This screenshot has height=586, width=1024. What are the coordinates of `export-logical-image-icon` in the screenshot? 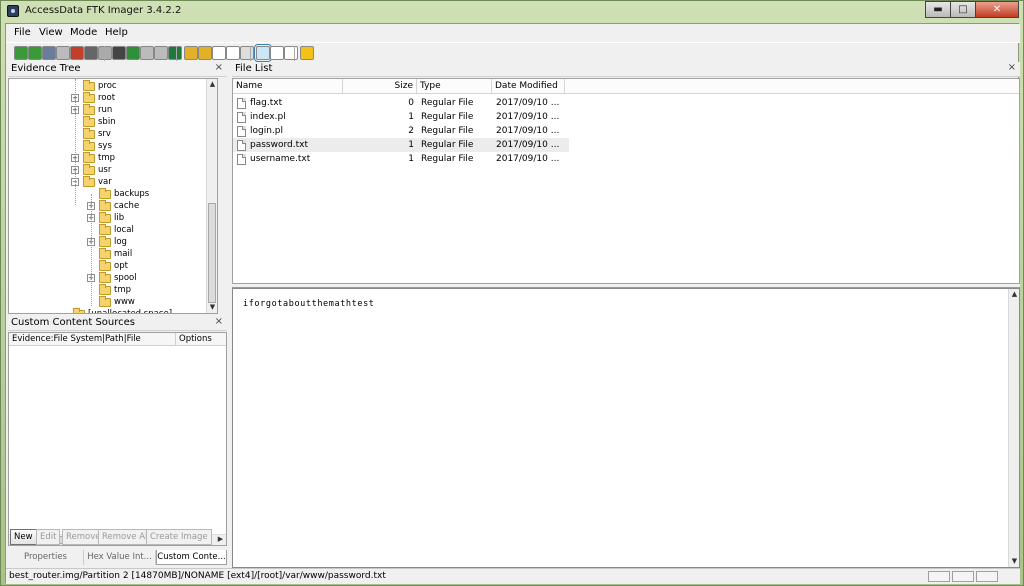 It's located at (119, 53).